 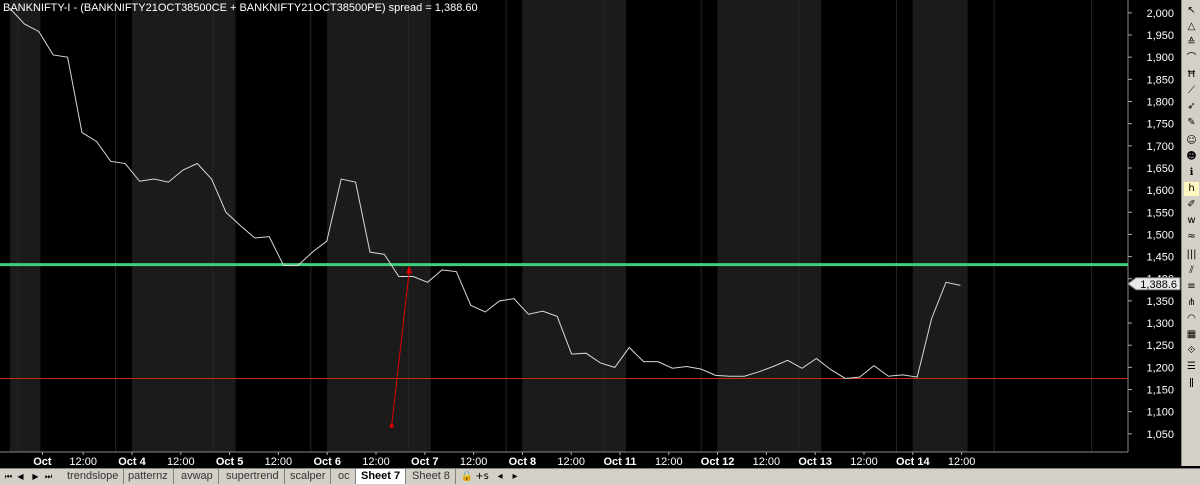 I want to click on y-tick-label: 1,750, so click(x=1160, y=125).